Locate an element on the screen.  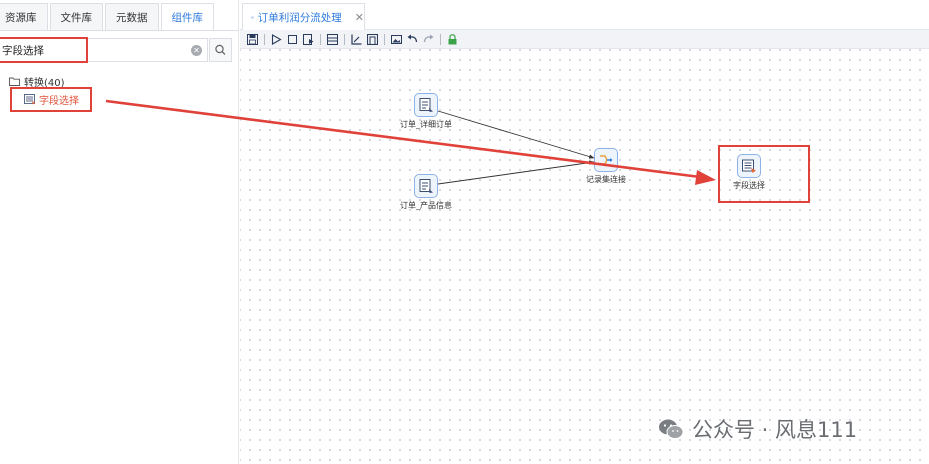
clear-icon: ✕ is located at coordinates (196, 50).